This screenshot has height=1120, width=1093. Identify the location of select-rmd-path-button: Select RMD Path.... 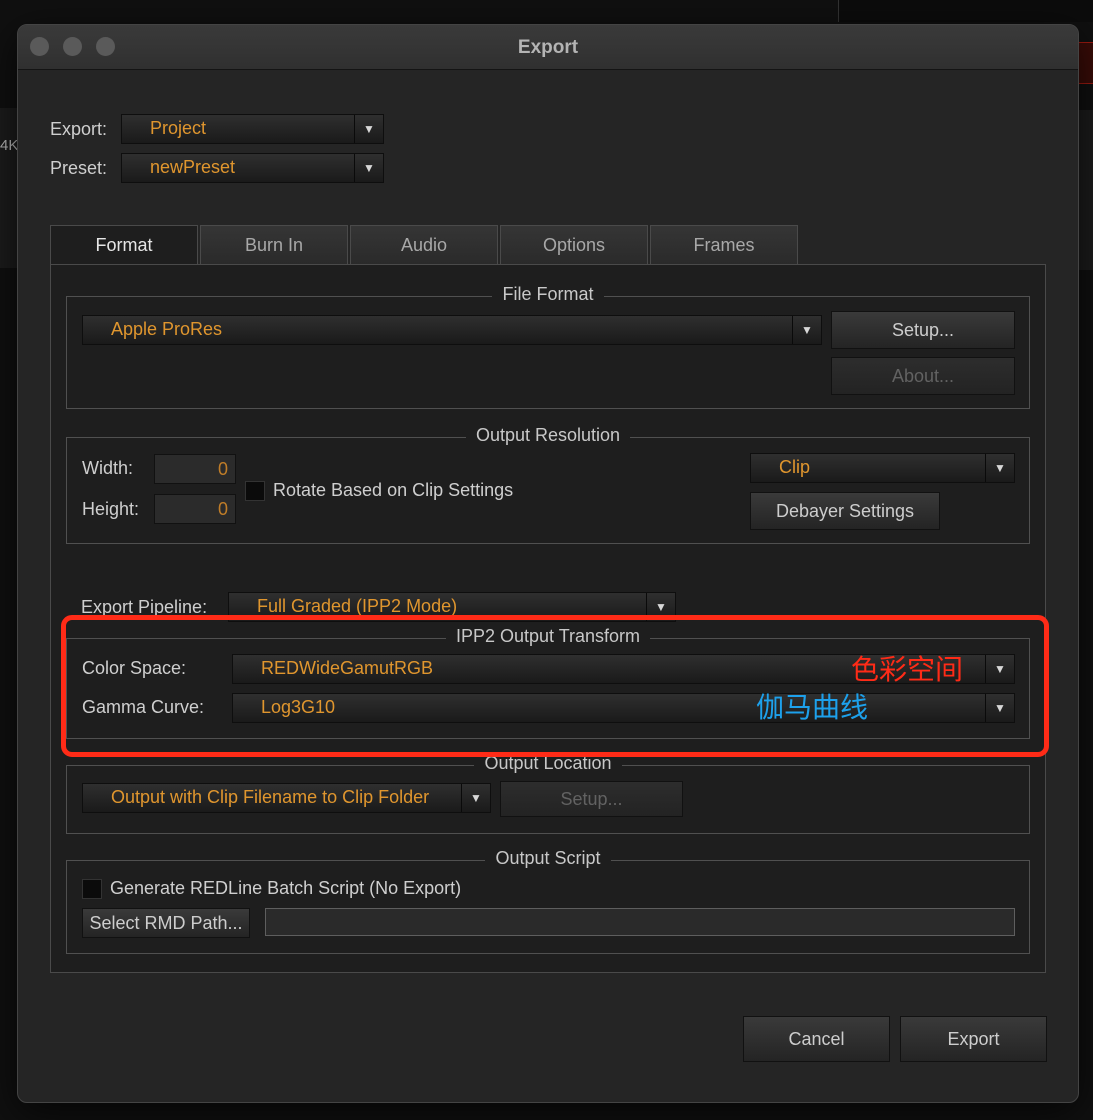
(166, 923).